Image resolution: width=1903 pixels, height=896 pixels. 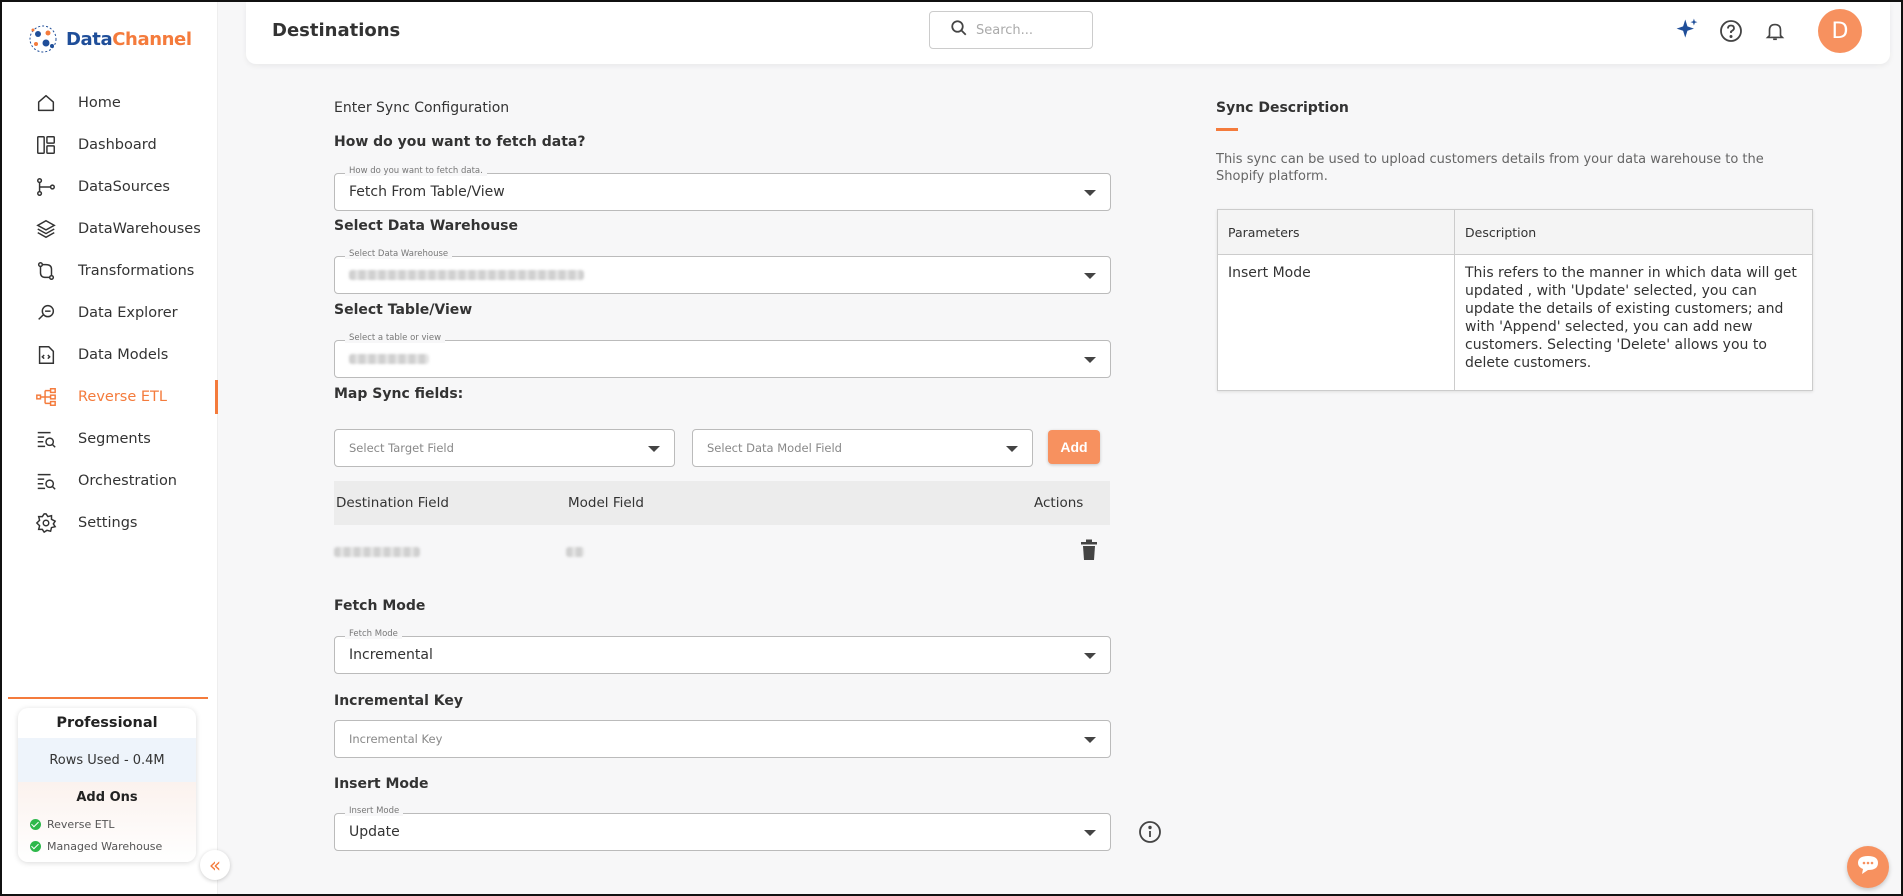 I want to click on map-fields-label: Map Sync fields:, so click(x=399, y=394).